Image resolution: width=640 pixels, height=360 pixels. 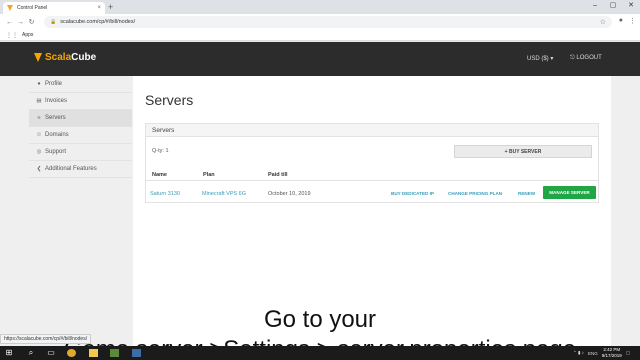 I want to click on browser-actions: ● ⋮, so click(x=627, y=21).